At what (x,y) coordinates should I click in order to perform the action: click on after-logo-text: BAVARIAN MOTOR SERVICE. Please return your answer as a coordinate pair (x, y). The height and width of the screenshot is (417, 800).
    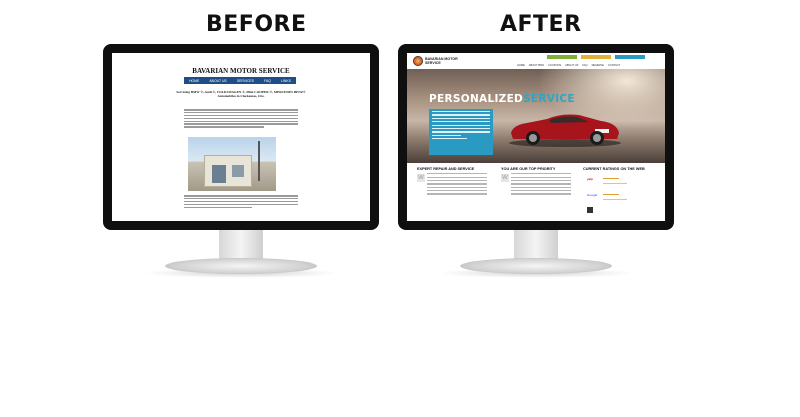
    Looking at the image, I should click on (441, 61).